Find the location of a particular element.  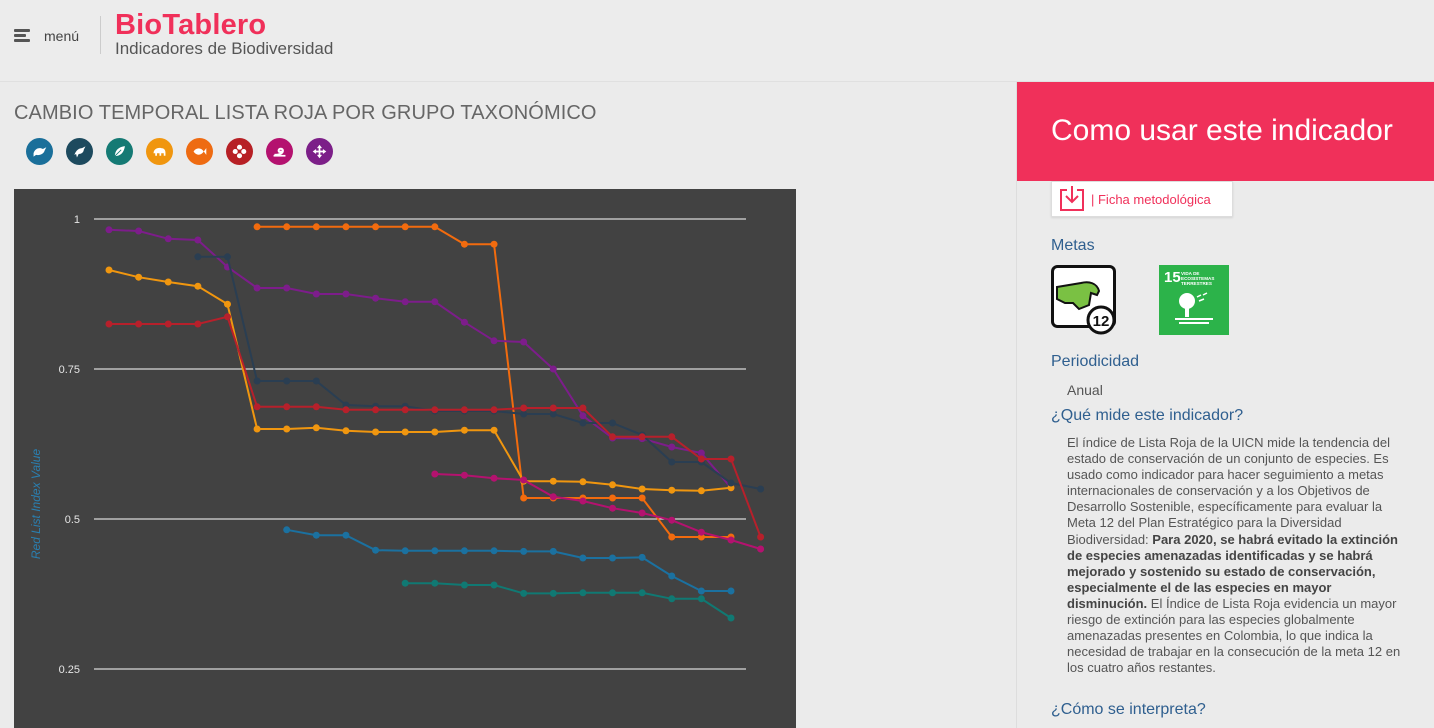

taxon-reptile-button is located at coordinates (279, 151).